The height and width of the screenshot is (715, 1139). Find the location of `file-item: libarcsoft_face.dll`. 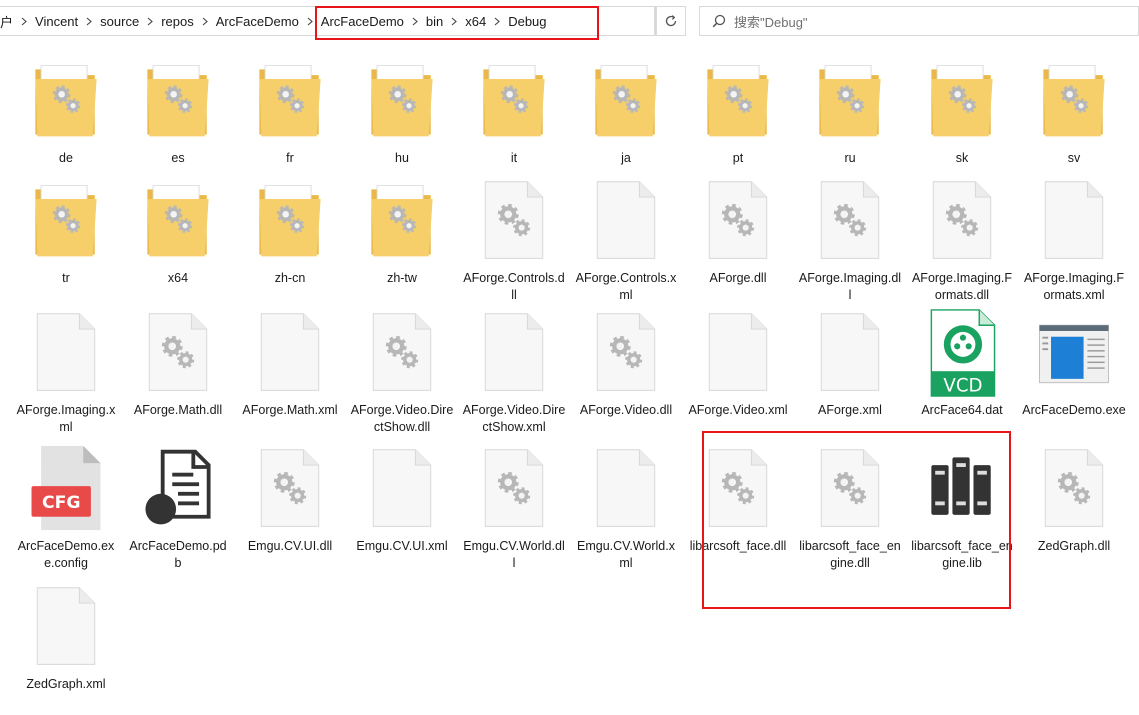

file-item: libarcsoft_face.dll is located at coordinates (738, 499).